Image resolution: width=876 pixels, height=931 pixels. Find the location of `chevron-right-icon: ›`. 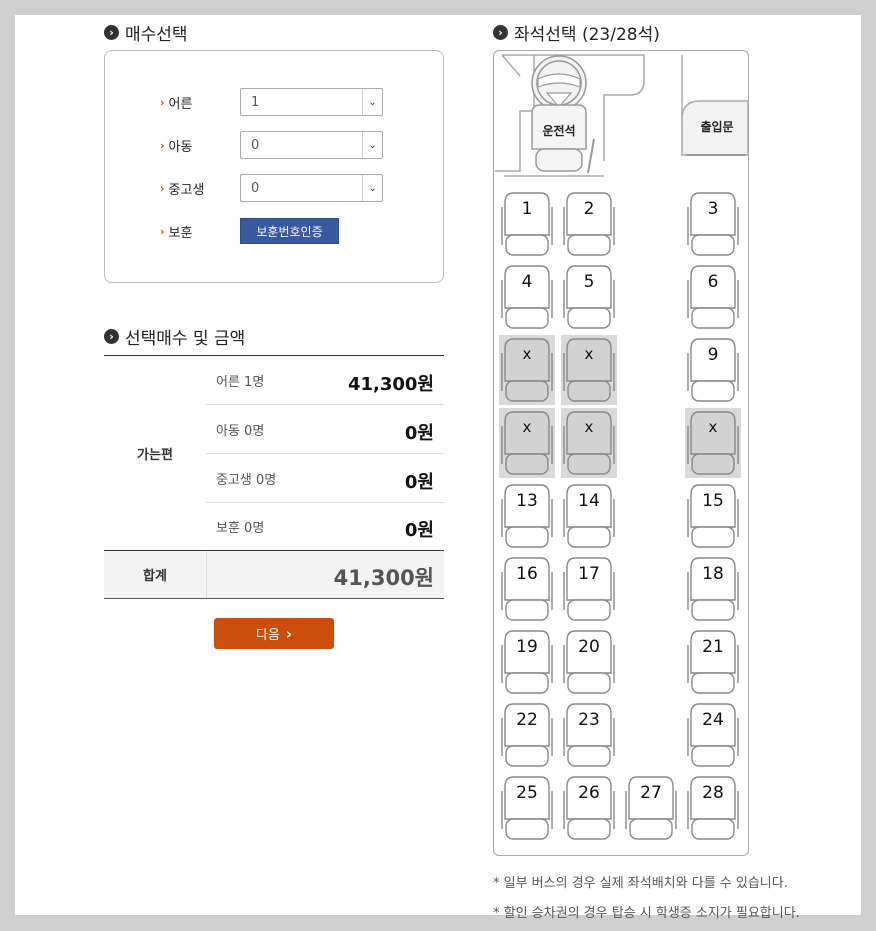

chevron-right-icon: › is located at coordinates (289, 633).